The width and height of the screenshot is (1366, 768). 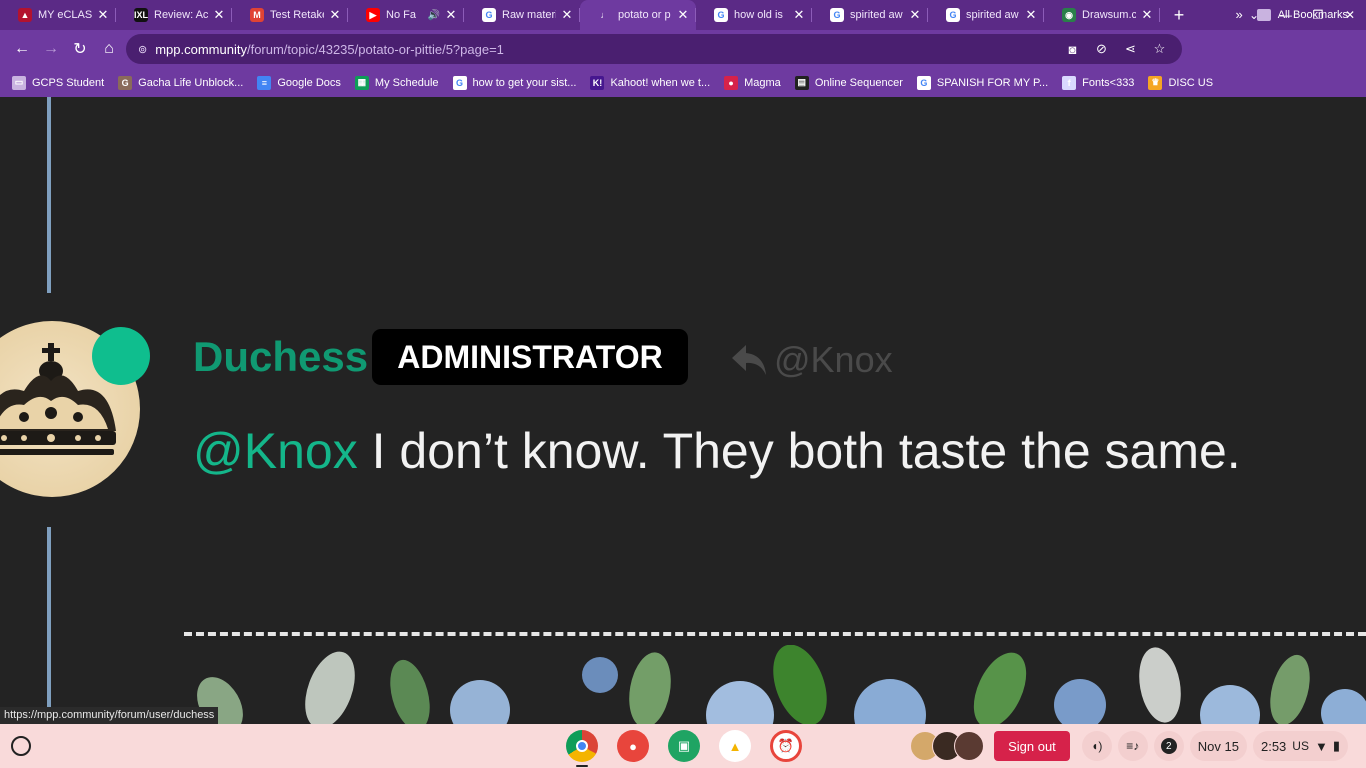 I want to click on post-body-text: I don’t know. They both taste the same., so click(x=799, y=451).